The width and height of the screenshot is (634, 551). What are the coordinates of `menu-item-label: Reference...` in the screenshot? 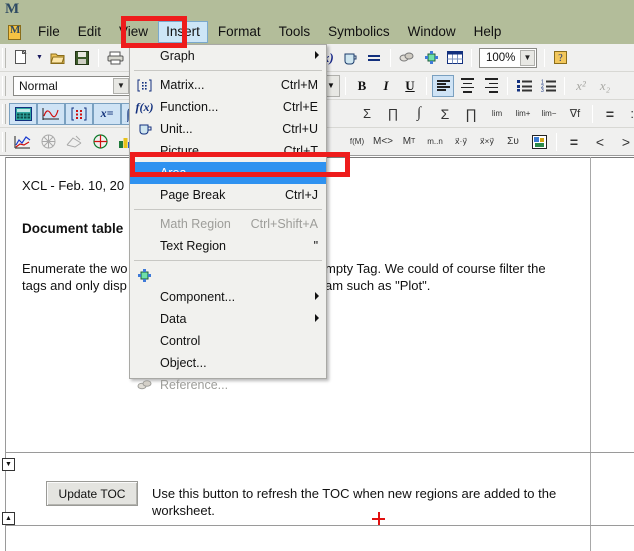 It's located at (194, 385).